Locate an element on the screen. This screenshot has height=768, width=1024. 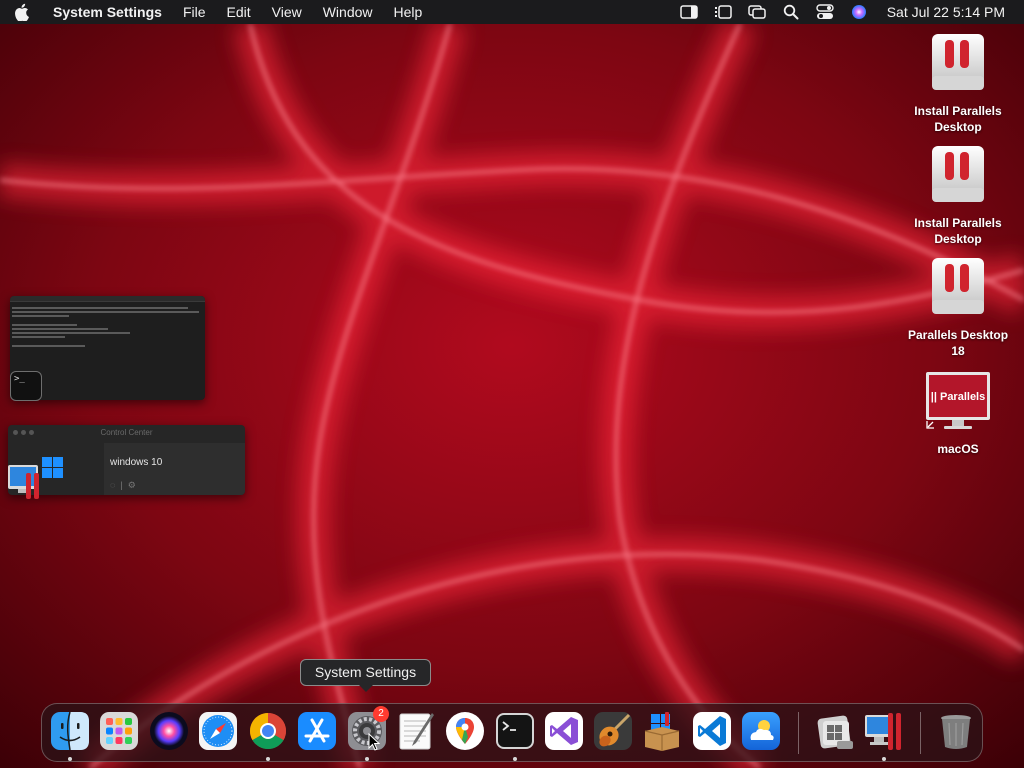
guitar-icon is located at coordinates (613, 731).